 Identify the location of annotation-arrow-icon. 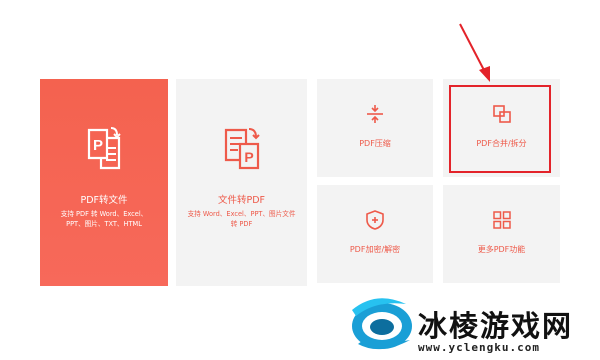
(474, 52).